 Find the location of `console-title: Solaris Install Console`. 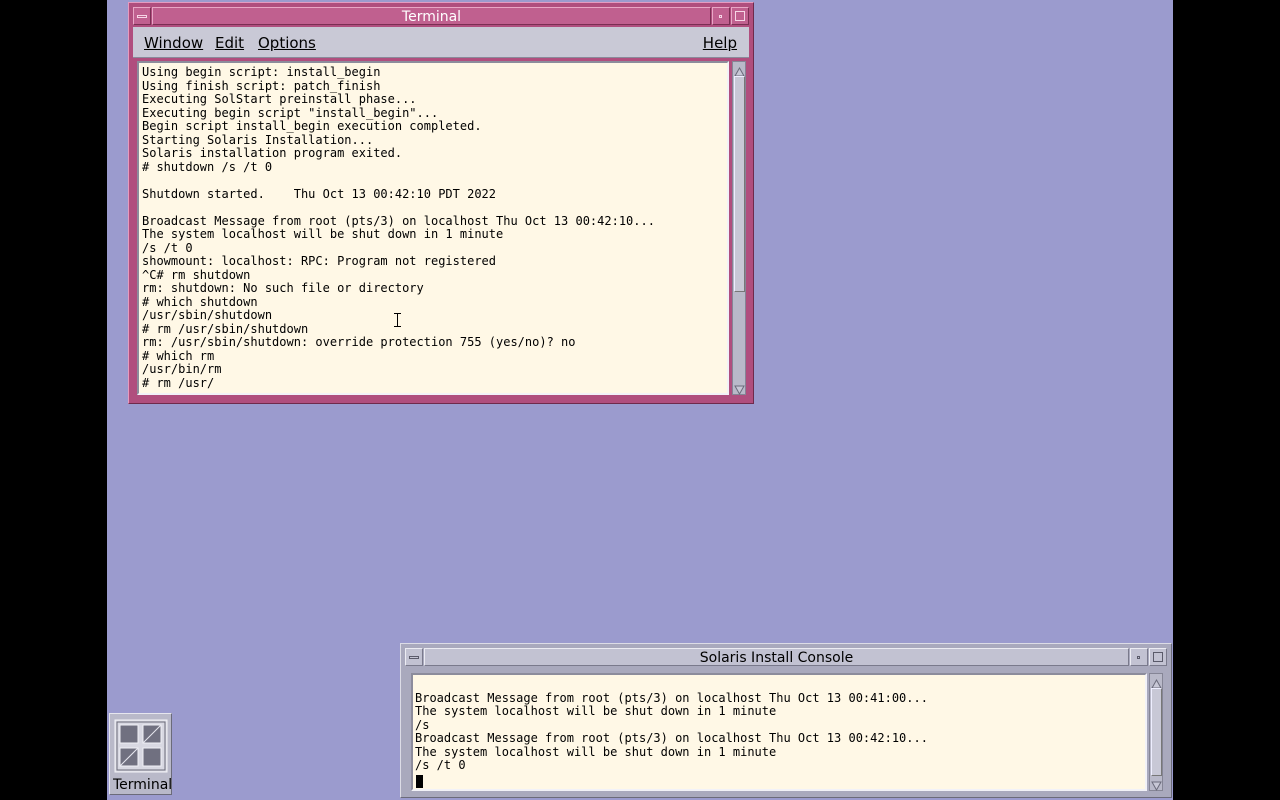

console-title: Solaris Install Console is located at coordinates (776, 657).